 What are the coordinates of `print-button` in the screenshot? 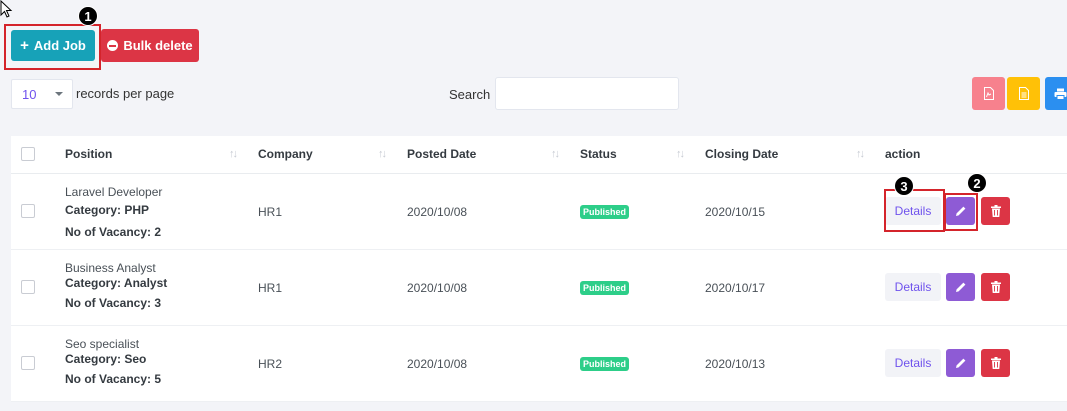 It's located at (1056, 93).